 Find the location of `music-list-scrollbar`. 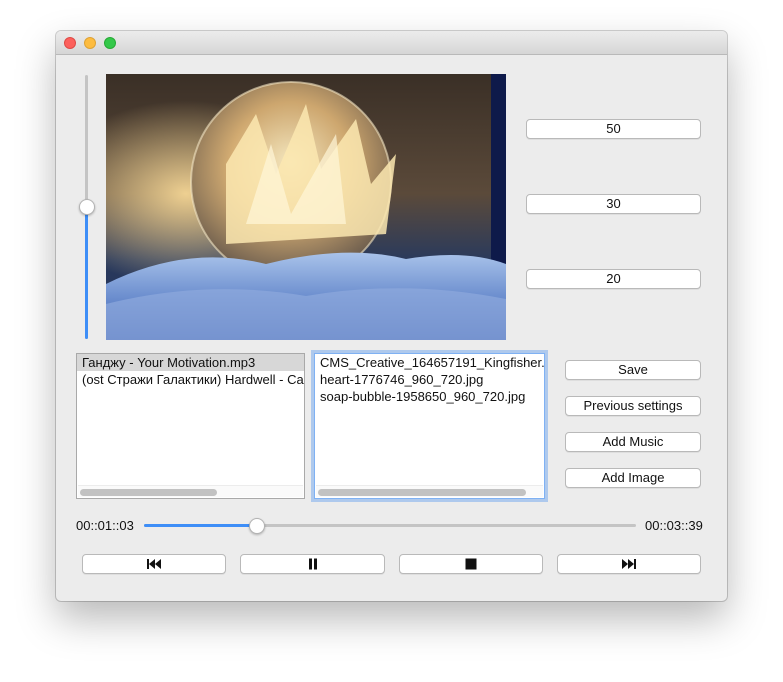

music-list-scrollbar is located at coordinates (190, 491).